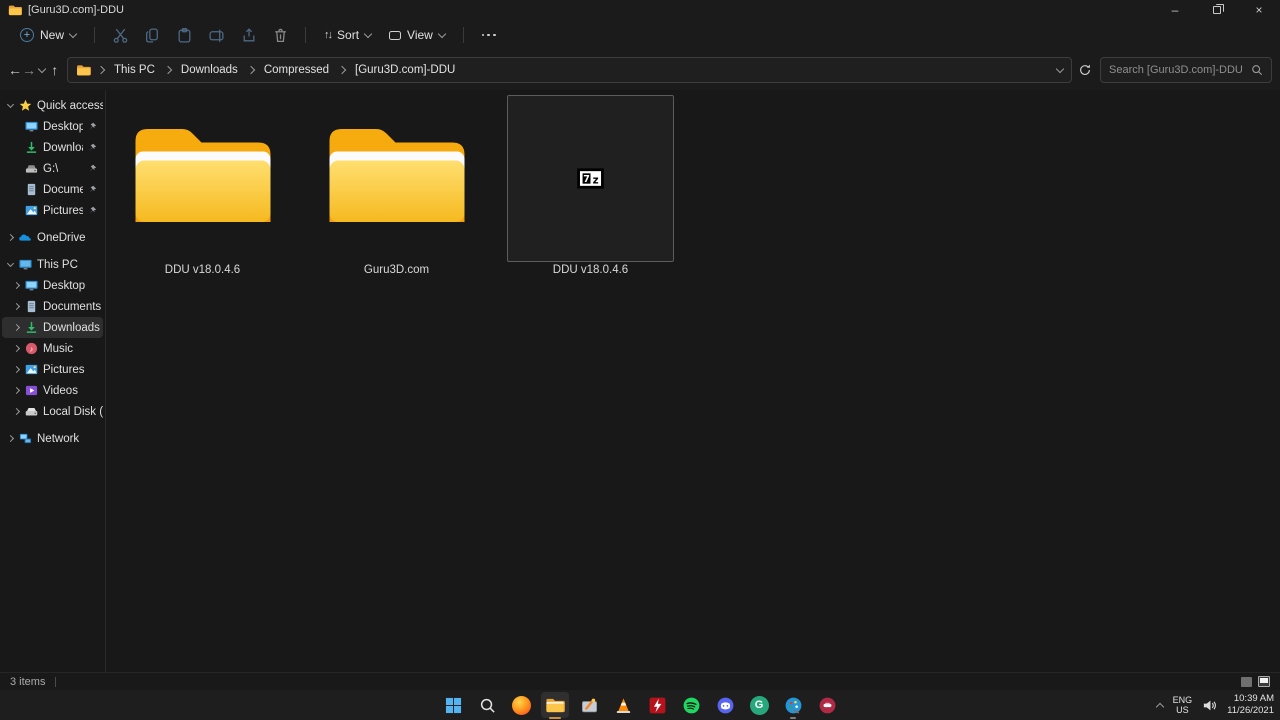 This screenshot has width=1280, height=720. What do you see at coordinates (347, 35) in the screenshot?
I see `sort-button: ↑↓ Sort` at bounding box center [347, 35].